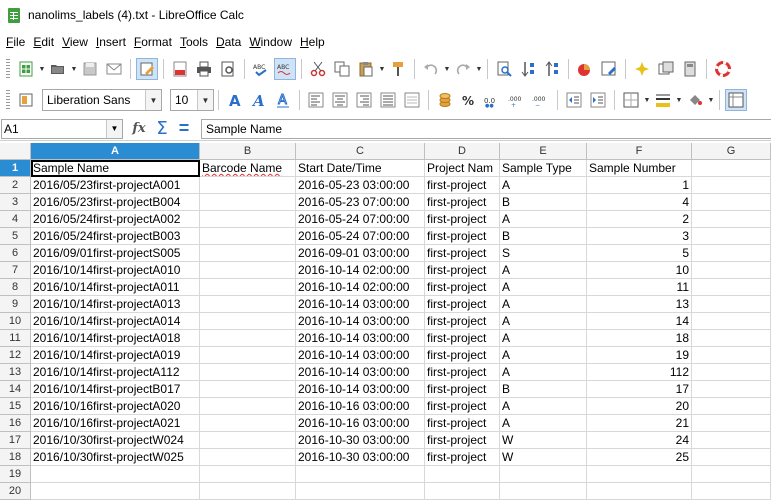 Image resolution: width=771 pixels, height=502 pixels. Describe the element at coordinates (248, 168) in the screenshot. I see `header-cell: Barcode Name` at that location.